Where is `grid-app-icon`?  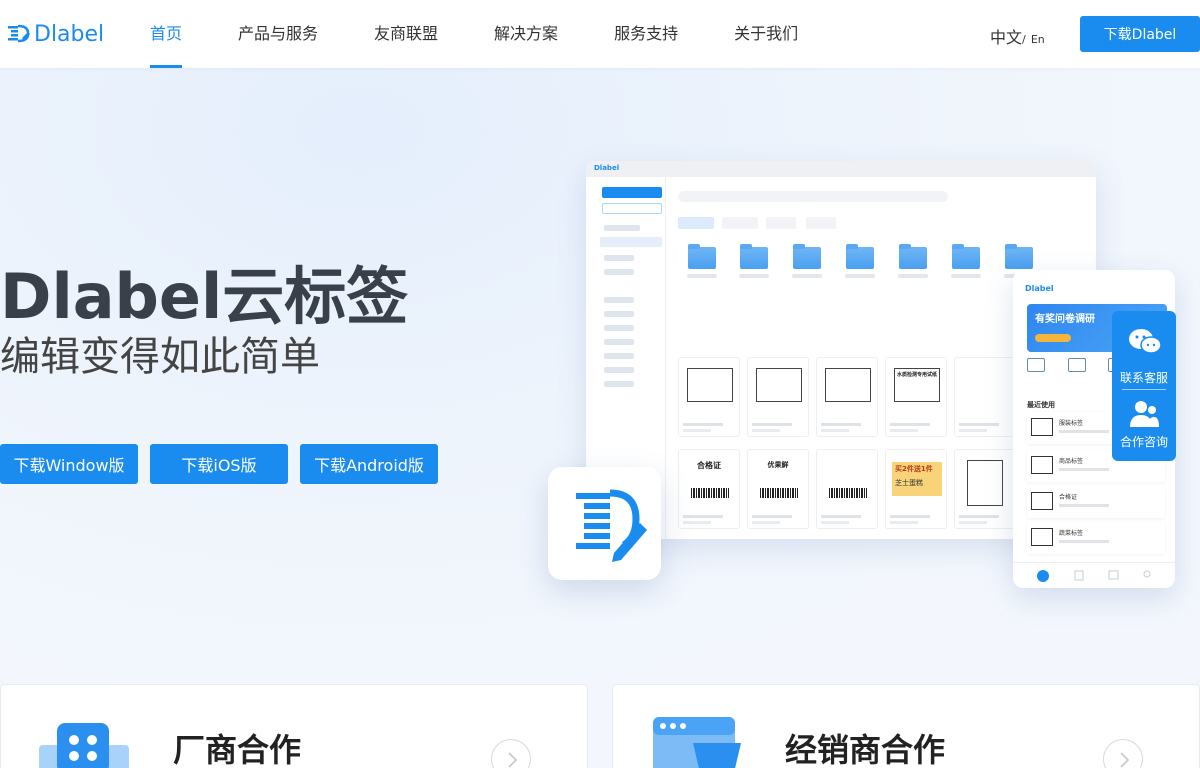 grid-app-icon is located at coordinates (84, 745).